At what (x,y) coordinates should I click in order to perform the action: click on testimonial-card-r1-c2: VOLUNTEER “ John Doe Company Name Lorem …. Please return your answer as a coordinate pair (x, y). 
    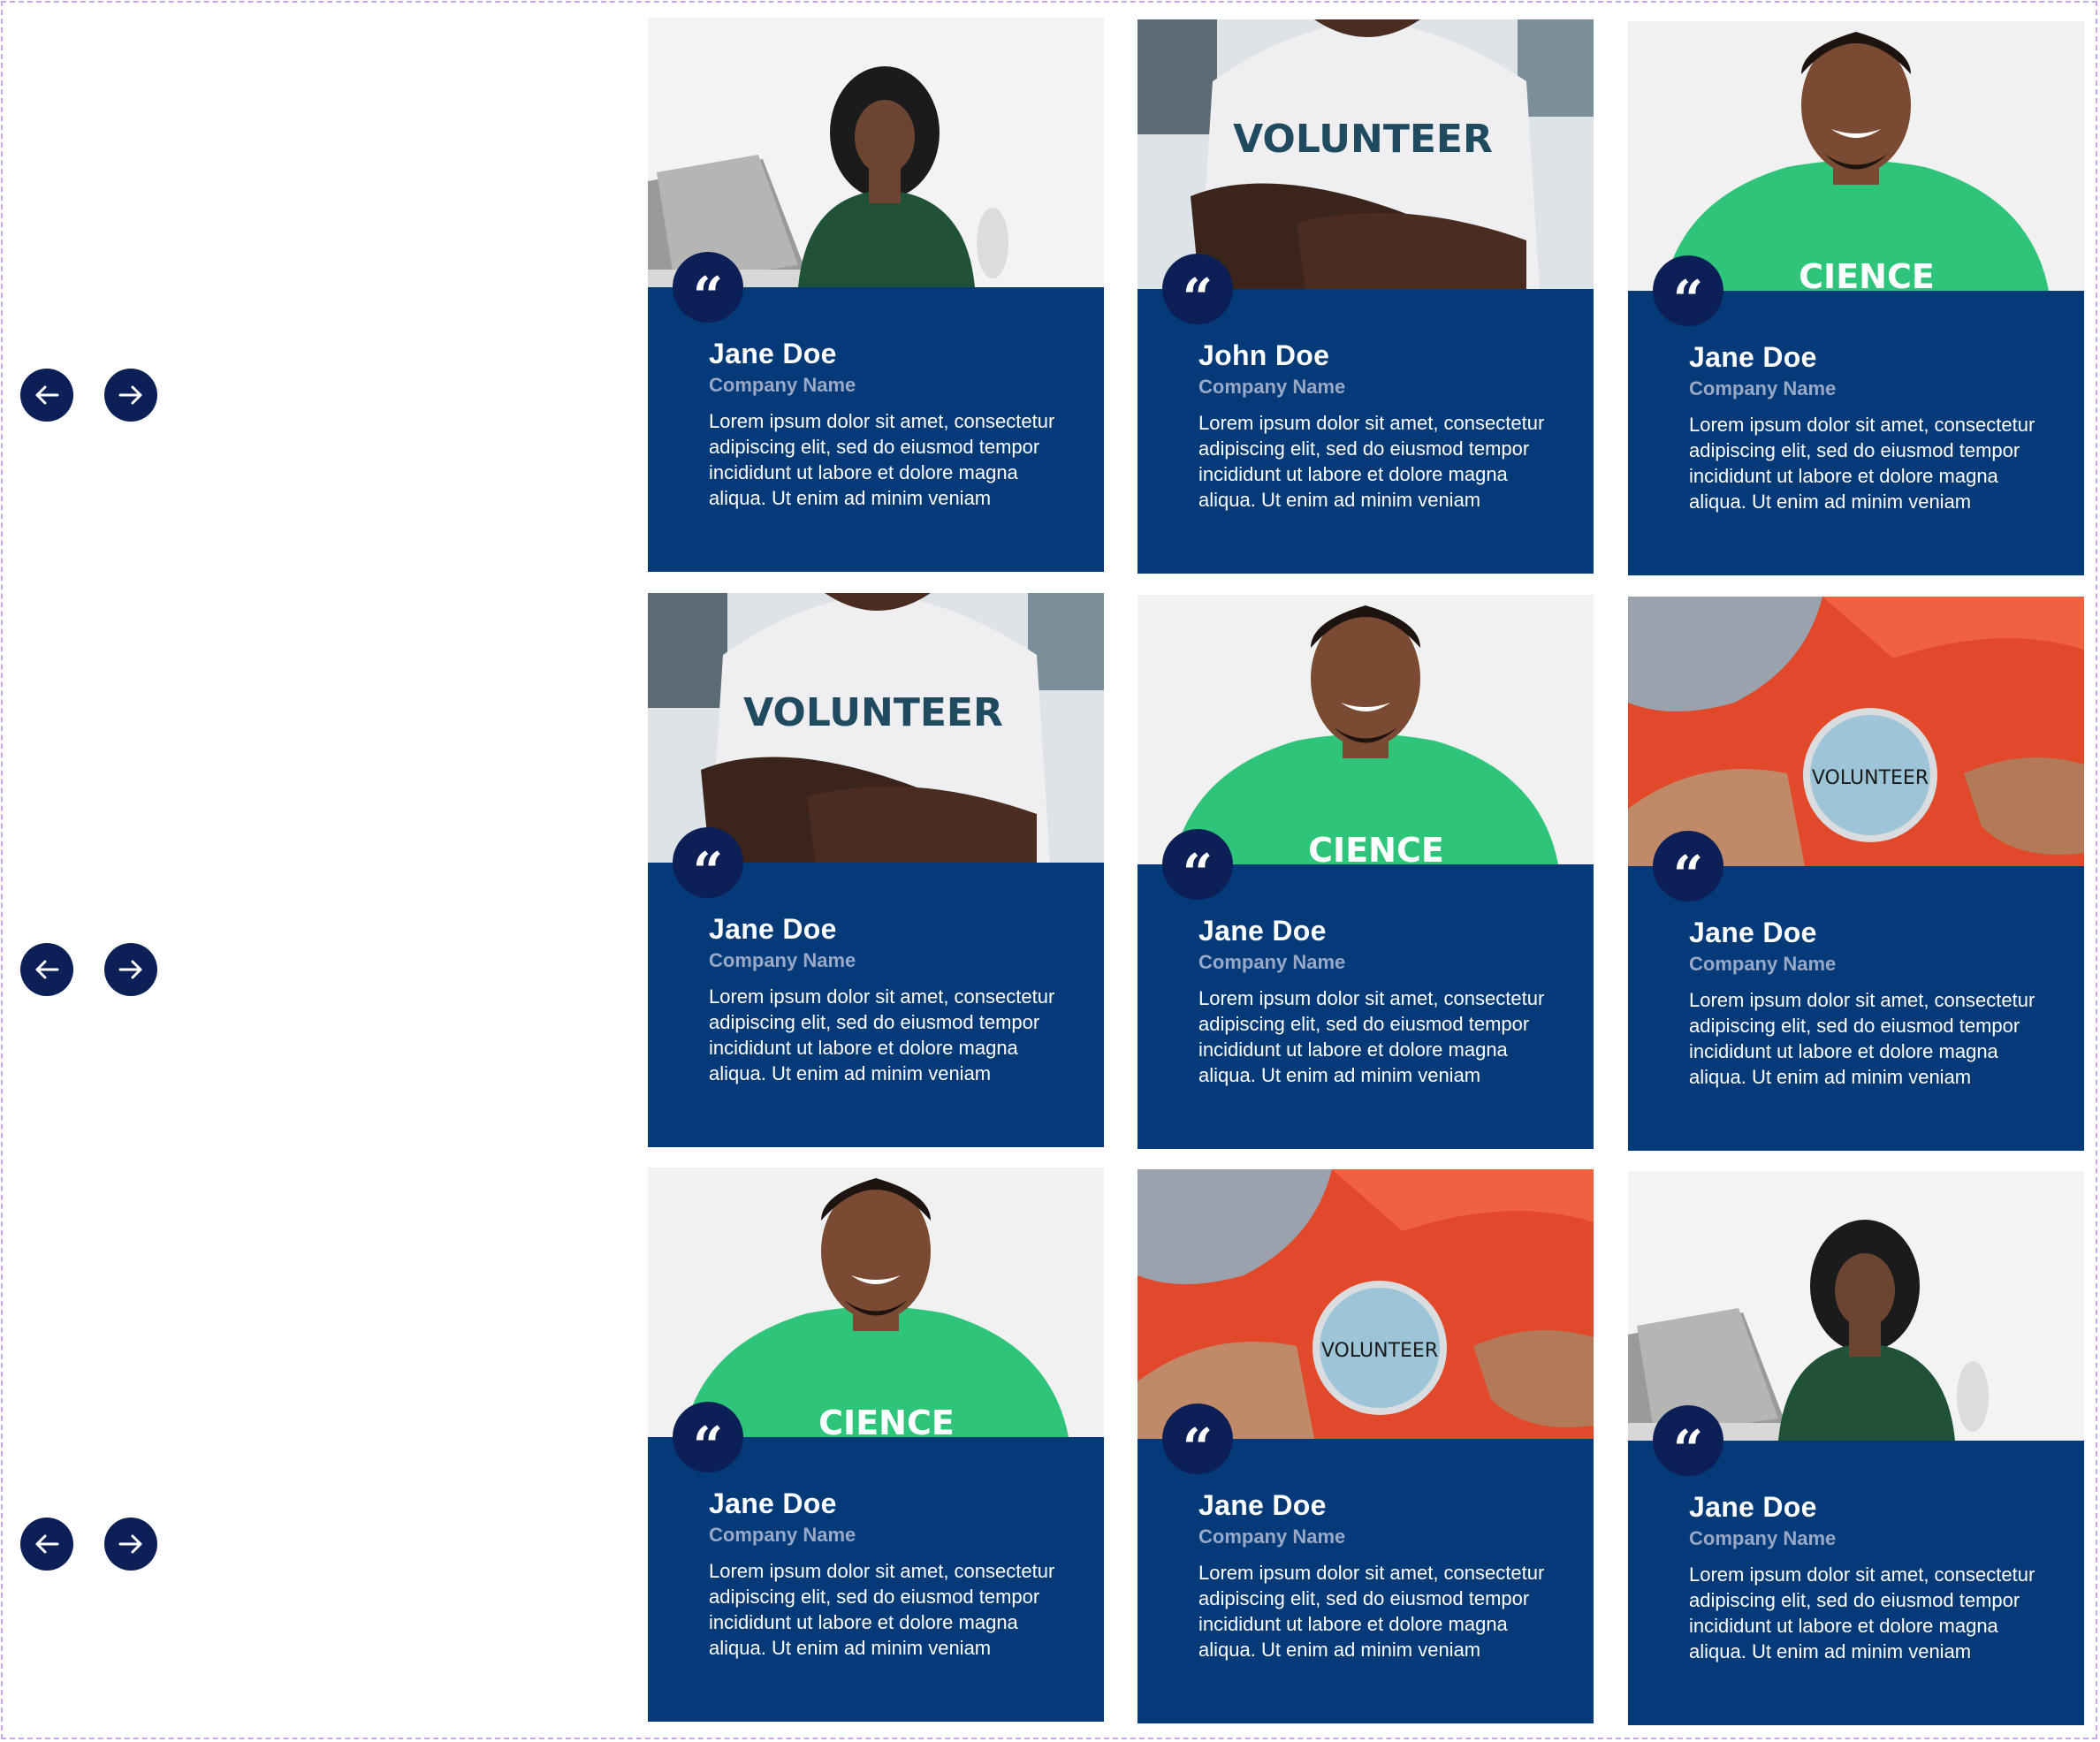
    Looking at the image, I should click on (1366, 296).